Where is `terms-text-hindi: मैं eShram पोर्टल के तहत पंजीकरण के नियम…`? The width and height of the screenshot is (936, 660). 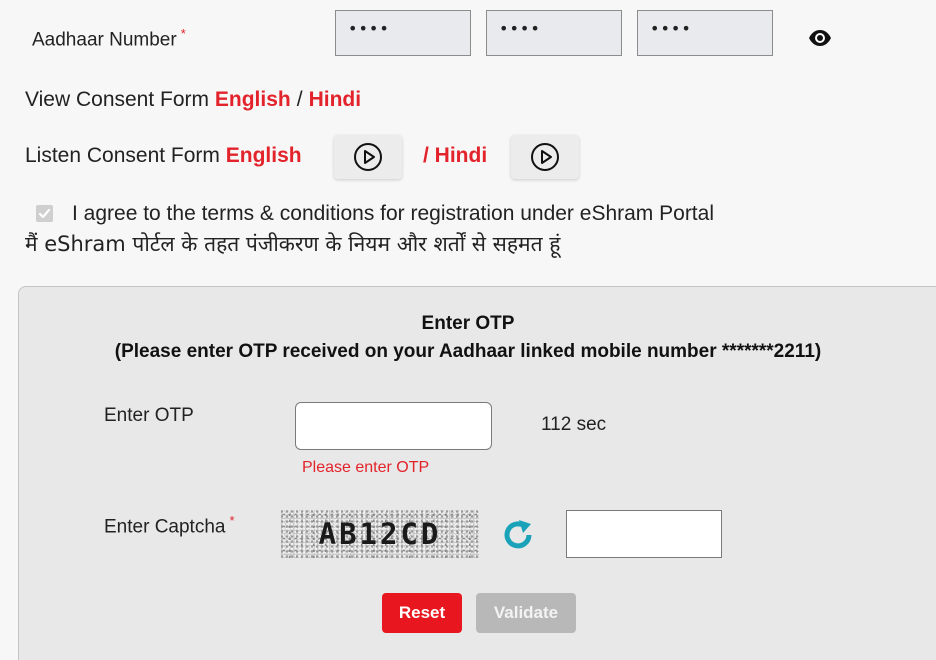 terms-text-hindi: मैं eShram पोर्टल के तहत पंजीकरण के नियम… is located at coordinates (293, 244).